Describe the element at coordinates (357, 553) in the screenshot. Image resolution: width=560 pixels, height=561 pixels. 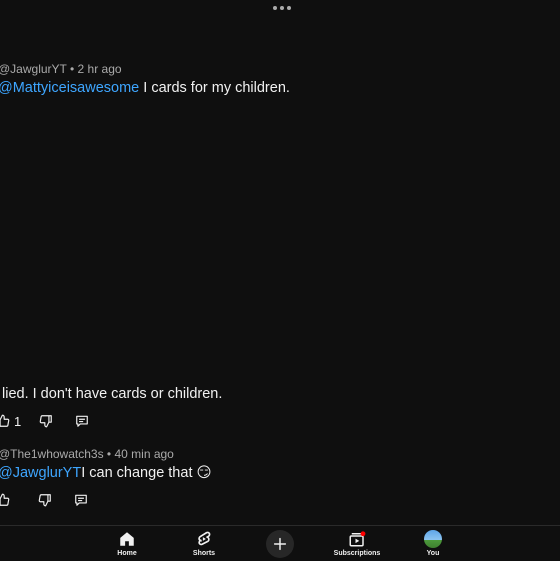
I see `nav-subscriptions-label: Subscriptions` at that location.